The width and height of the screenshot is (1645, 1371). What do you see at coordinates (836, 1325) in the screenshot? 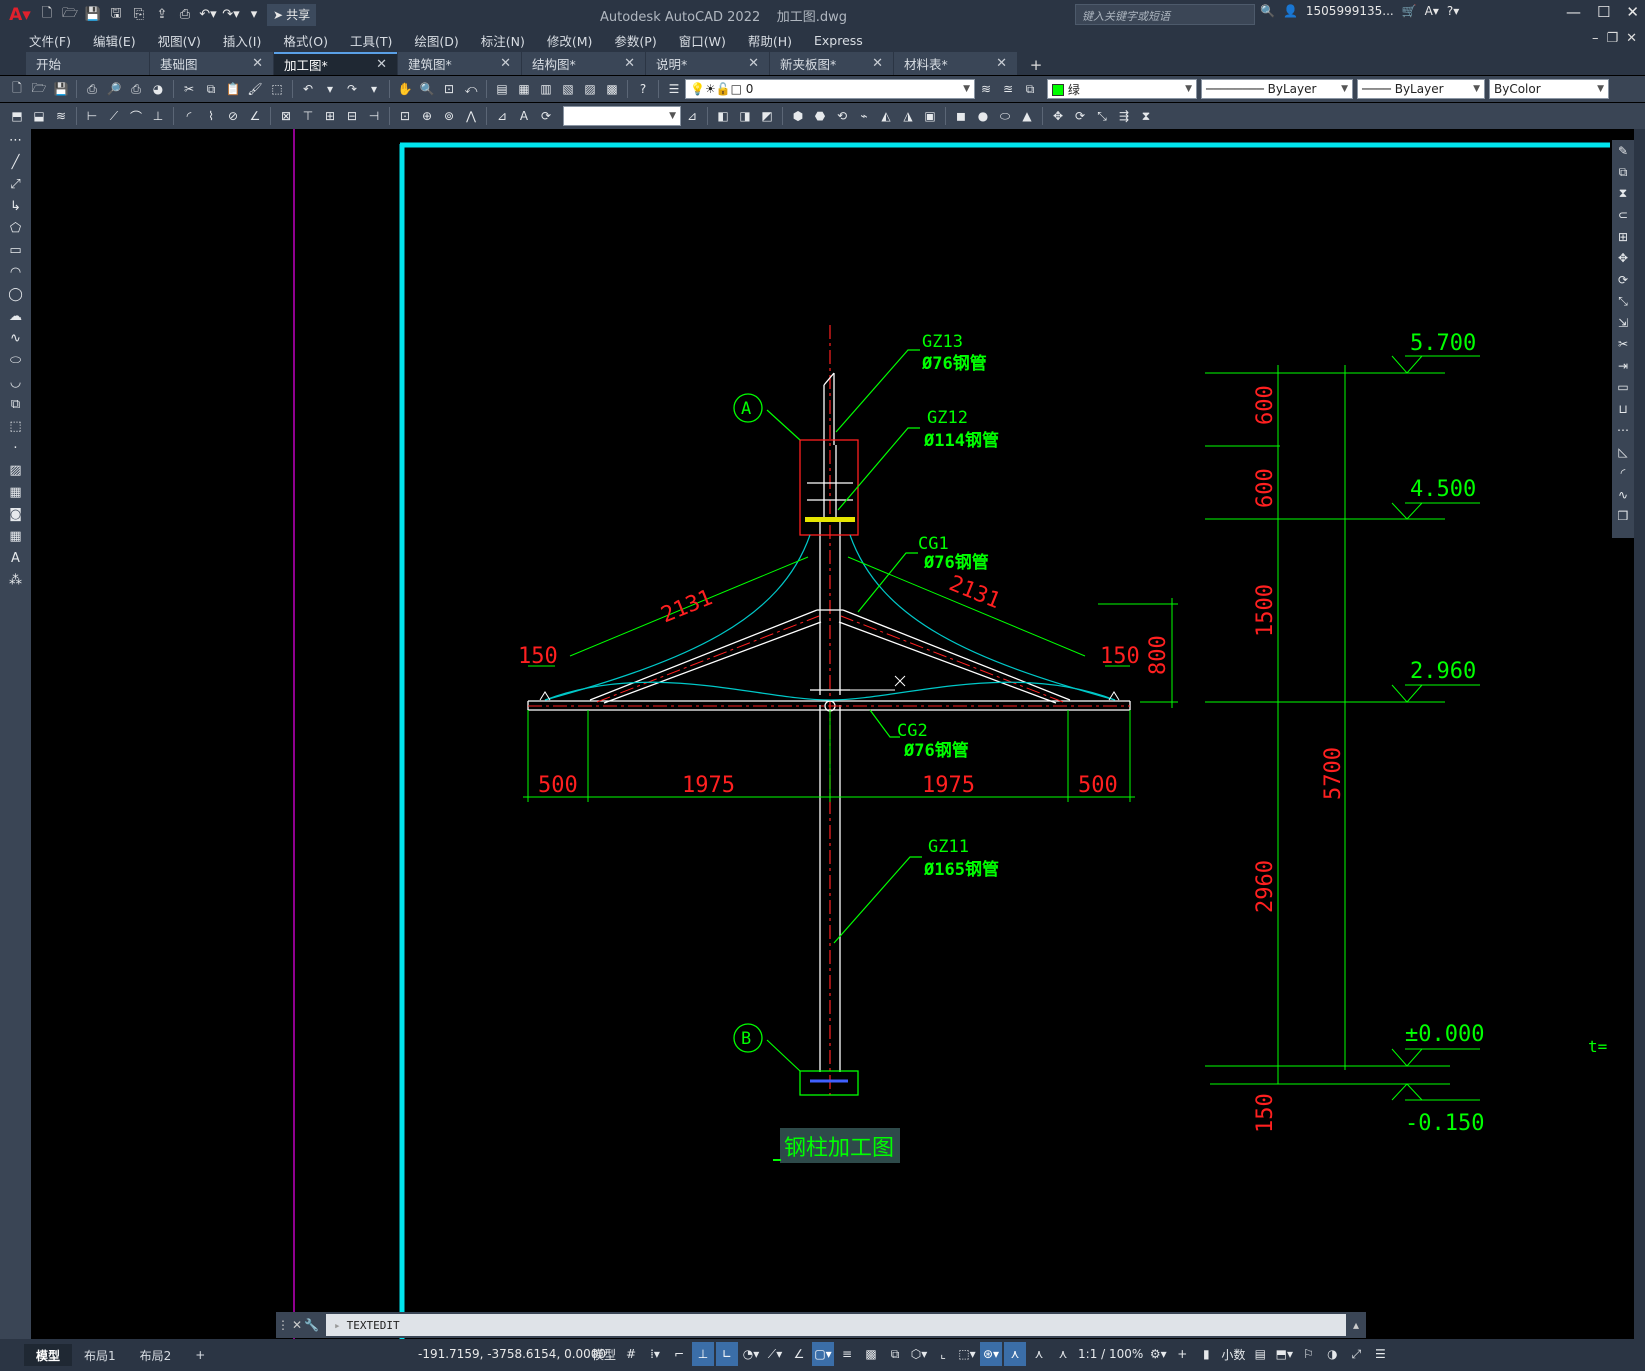
I see `command-input: ▸ TEXTEDIT` at bounding box center [836, 1325].